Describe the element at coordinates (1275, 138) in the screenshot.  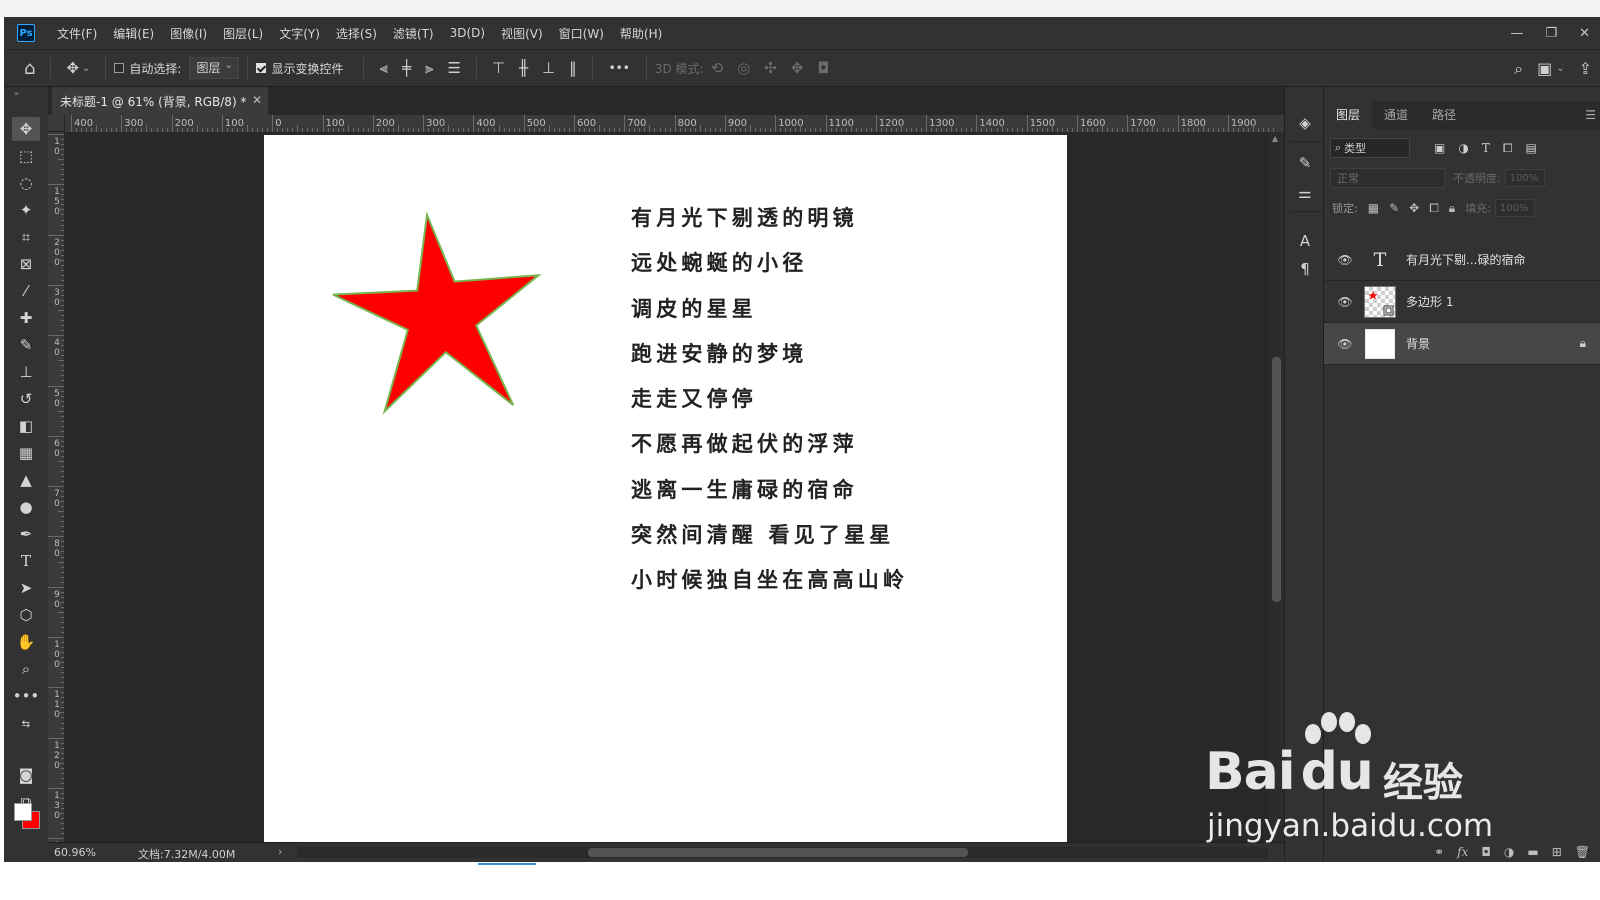
I see `scroll-up-icon: ▲` at that location.